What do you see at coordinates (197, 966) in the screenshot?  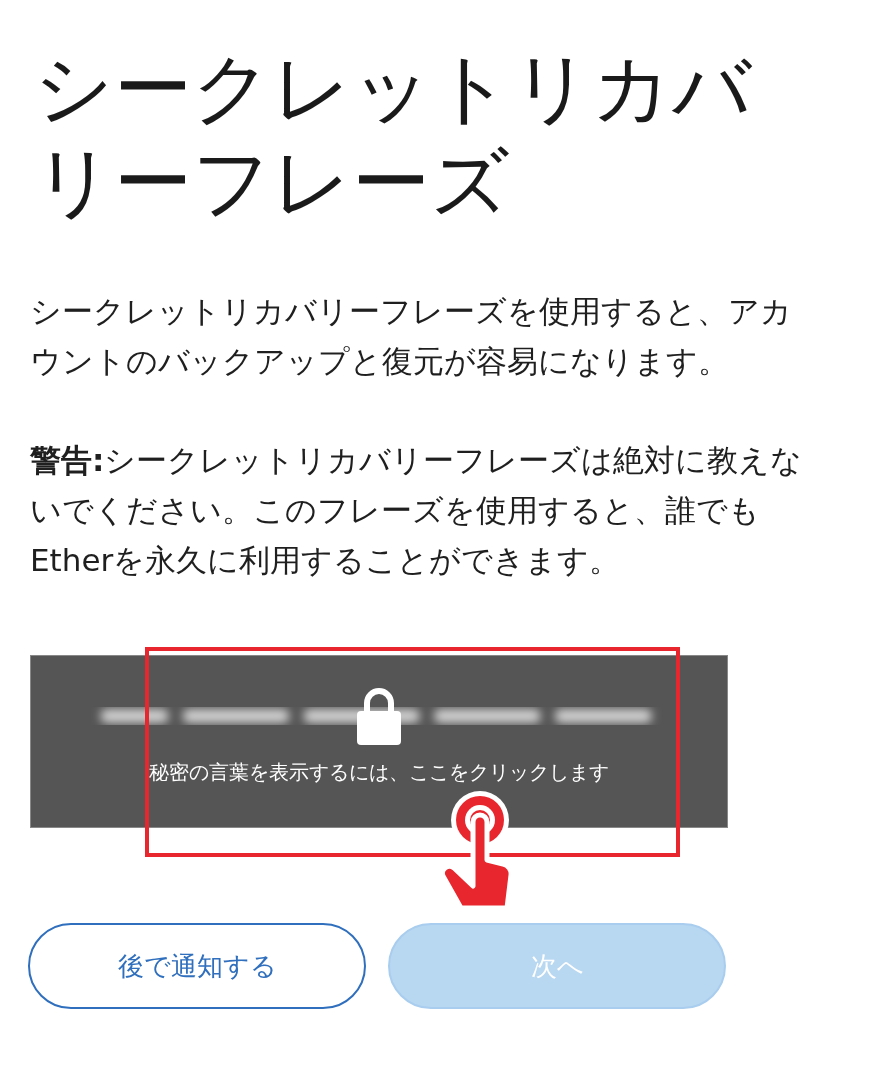 I see `action-button: 後で通知する` at bounding box center [197, 966].